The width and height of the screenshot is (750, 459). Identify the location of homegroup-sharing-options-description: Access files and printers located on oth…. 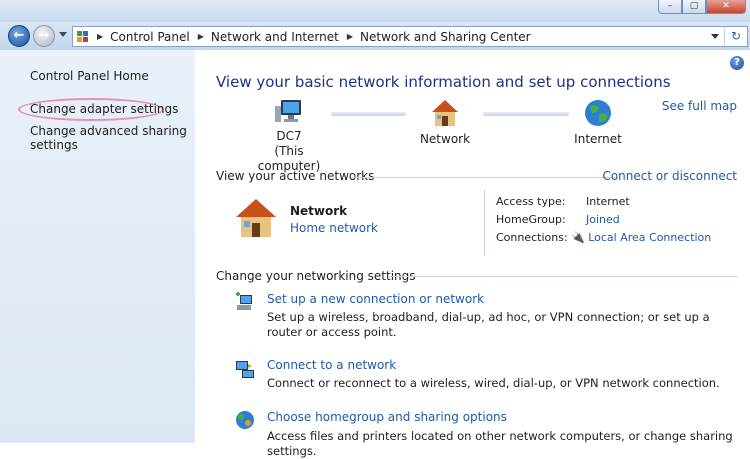
(500, 443).